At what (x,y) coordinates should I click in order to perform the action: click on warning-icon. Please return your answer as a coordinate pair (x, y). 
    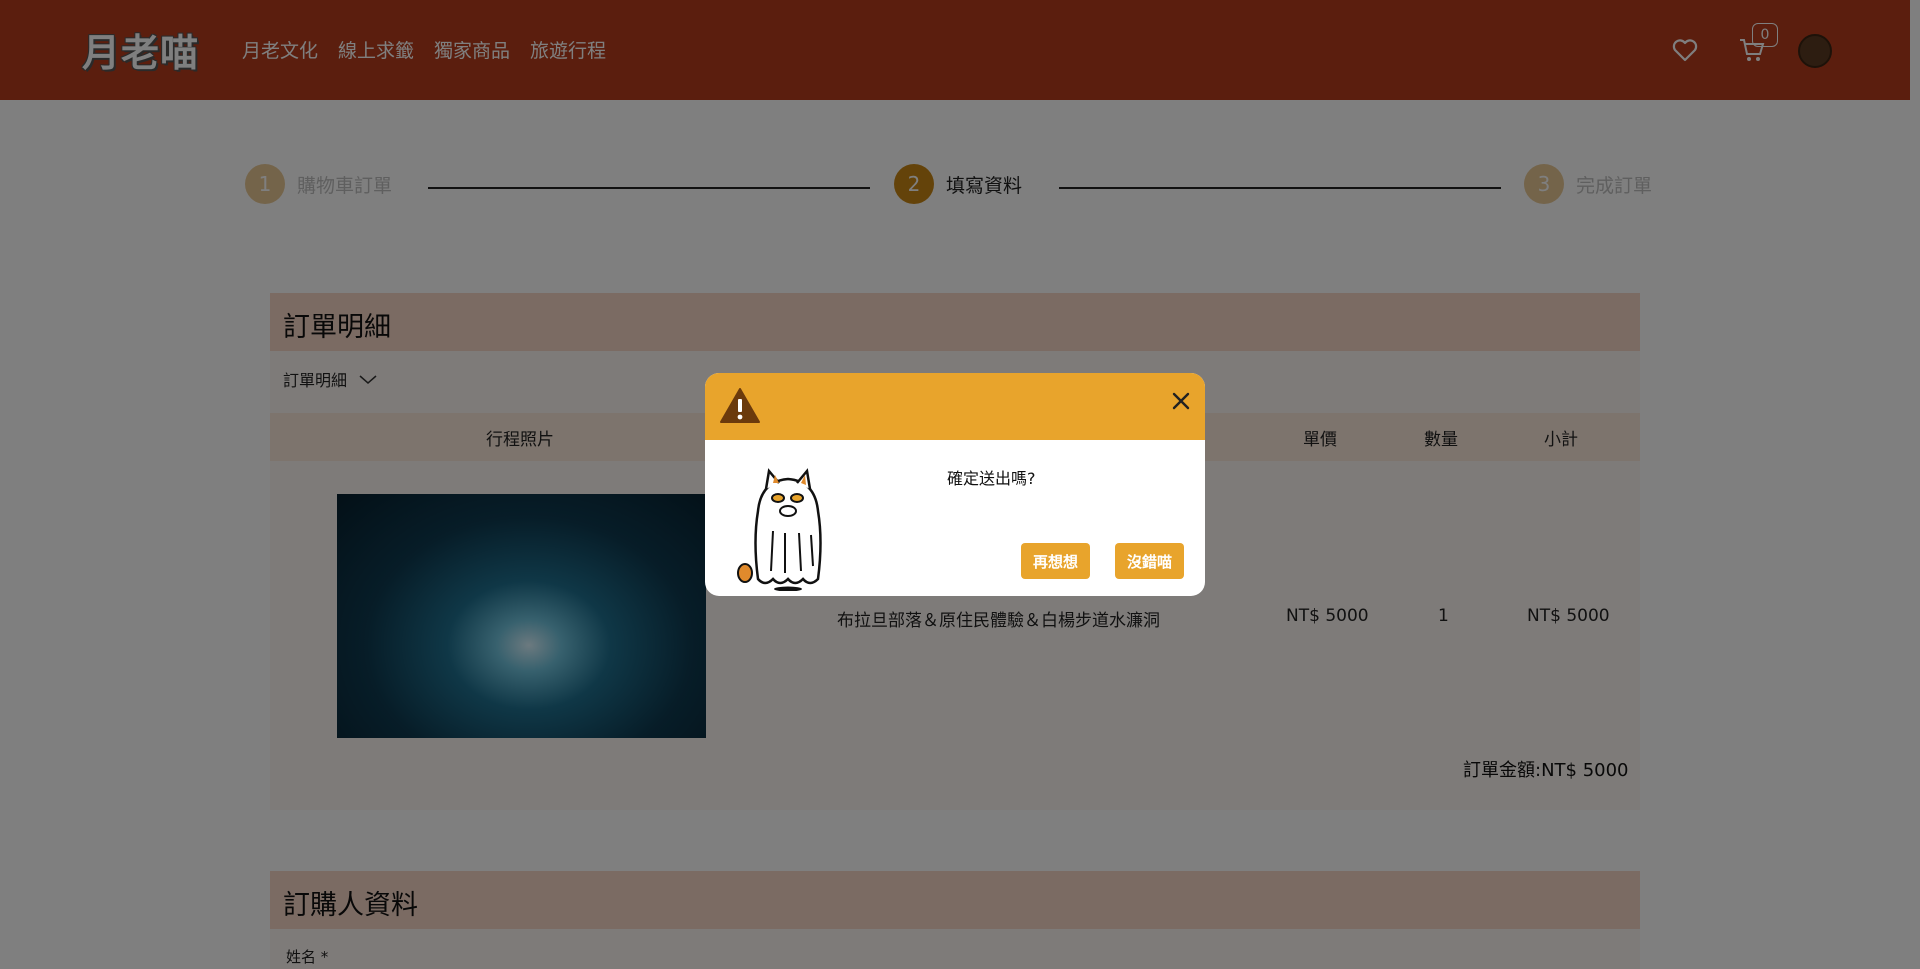
    Looking at the image, I should click on (740, 408).